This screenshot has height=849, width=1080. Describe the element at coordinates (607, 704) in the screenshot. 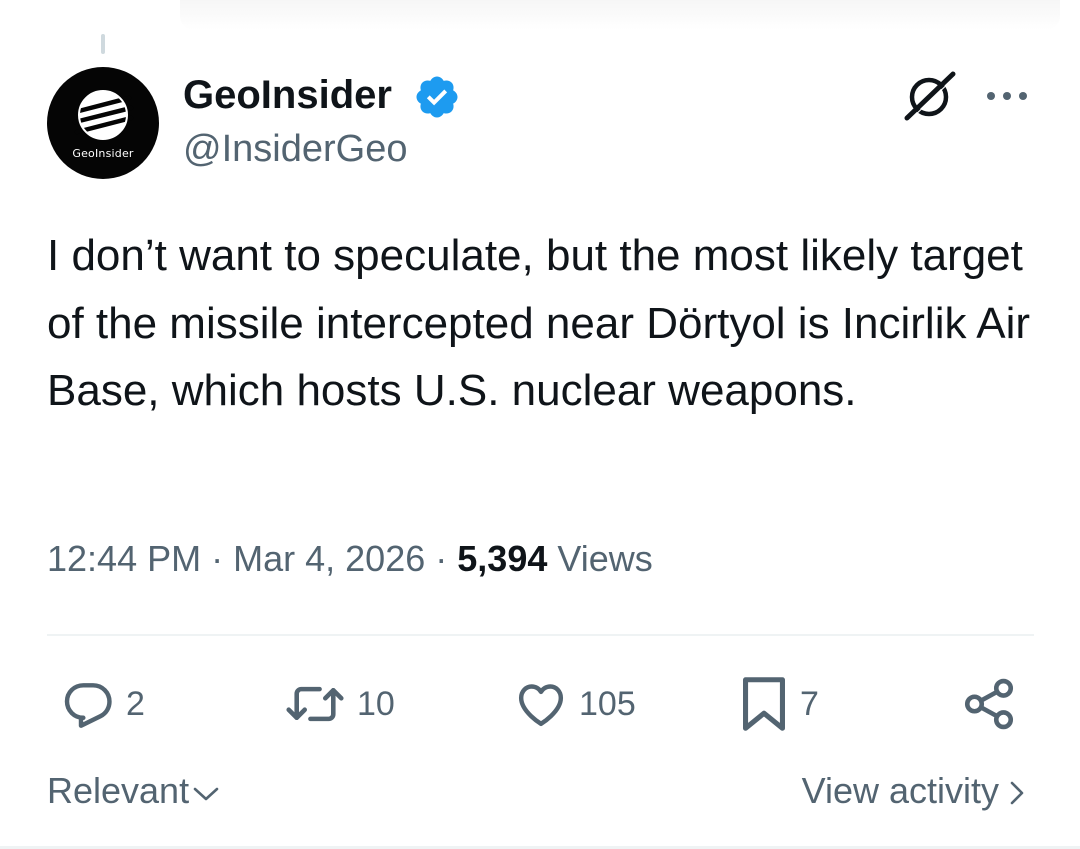

I see `like-count: 105` at that location.